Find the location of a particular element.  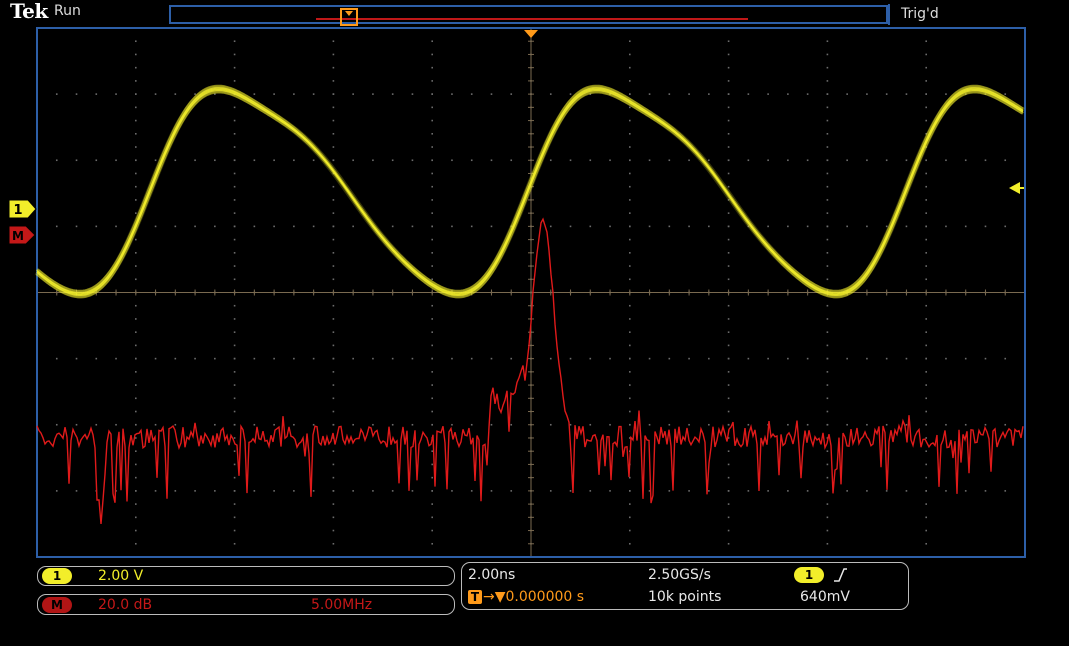

math-ground-marker: M is located at coordinates (22, 235).